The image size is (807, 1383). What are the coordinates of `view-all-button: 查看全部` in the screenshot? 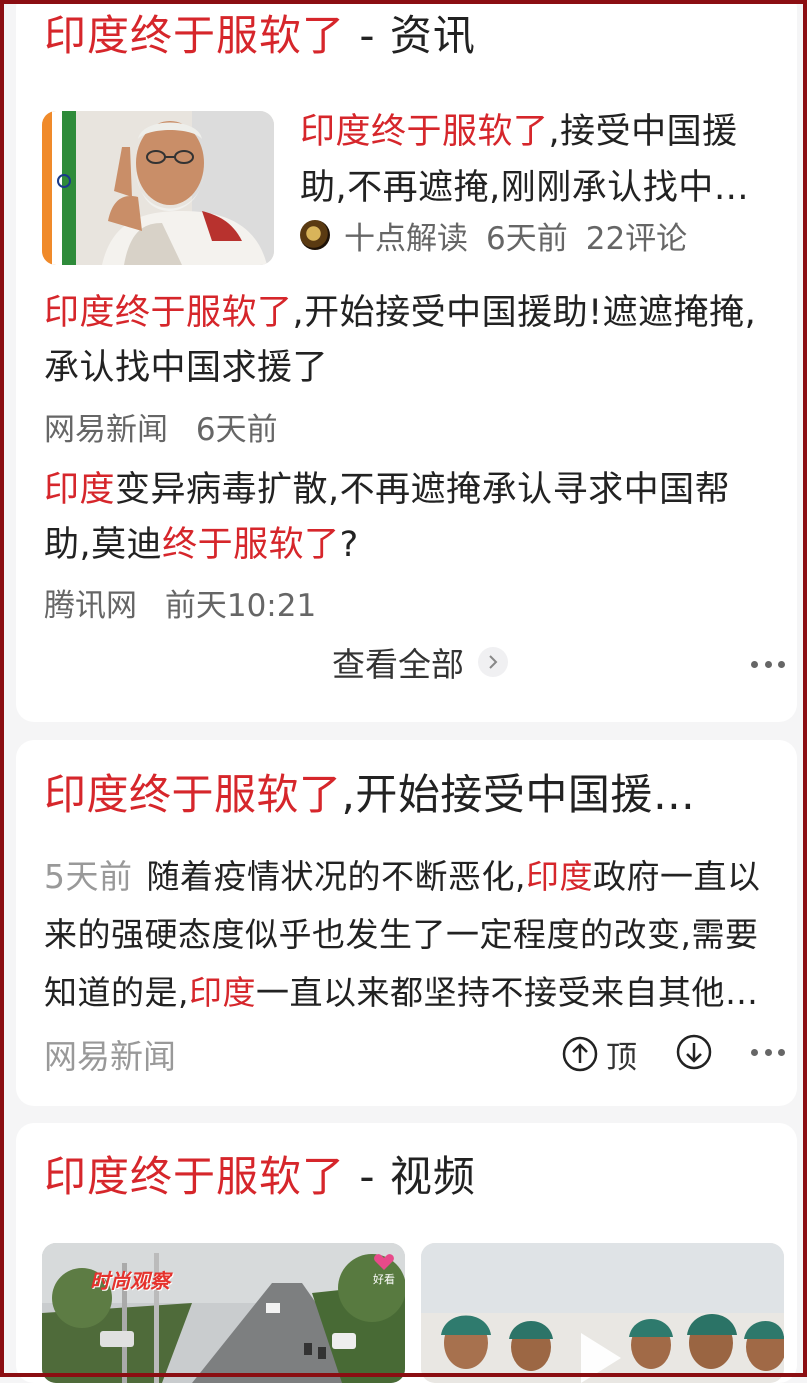 It's located at (420, 662).